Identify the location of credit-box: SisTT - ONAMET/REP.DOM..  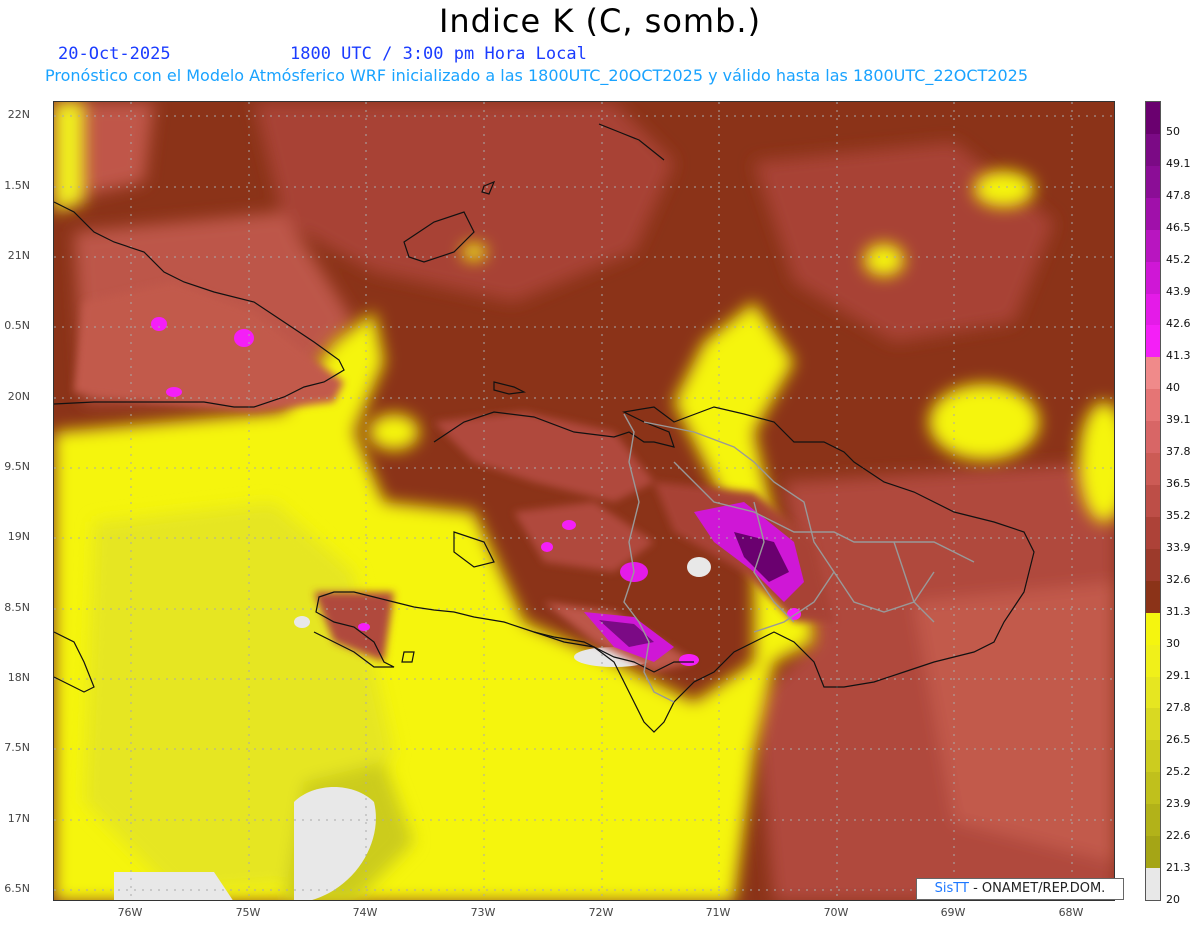
(1020, 889).